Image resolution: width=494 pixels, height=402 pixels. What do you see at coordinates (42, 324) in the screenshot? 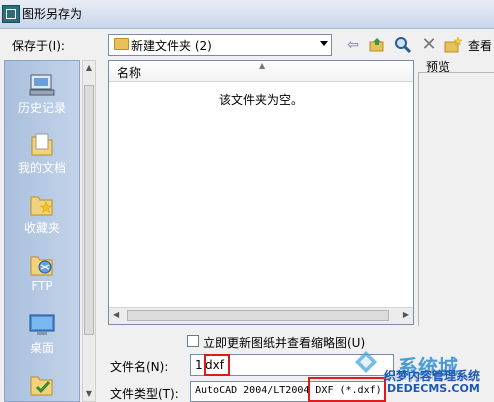
I see `desktop-icon` at bounding box center [42, 324].